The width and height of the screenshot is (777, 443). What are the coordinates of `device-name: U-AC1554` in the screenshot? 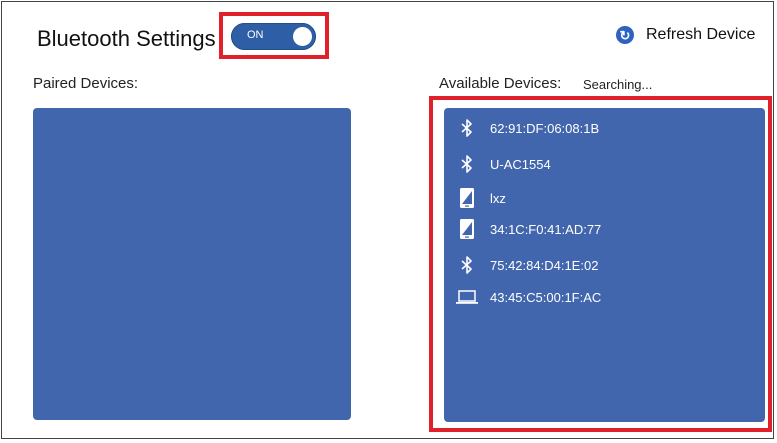 It's located at (520, 164).